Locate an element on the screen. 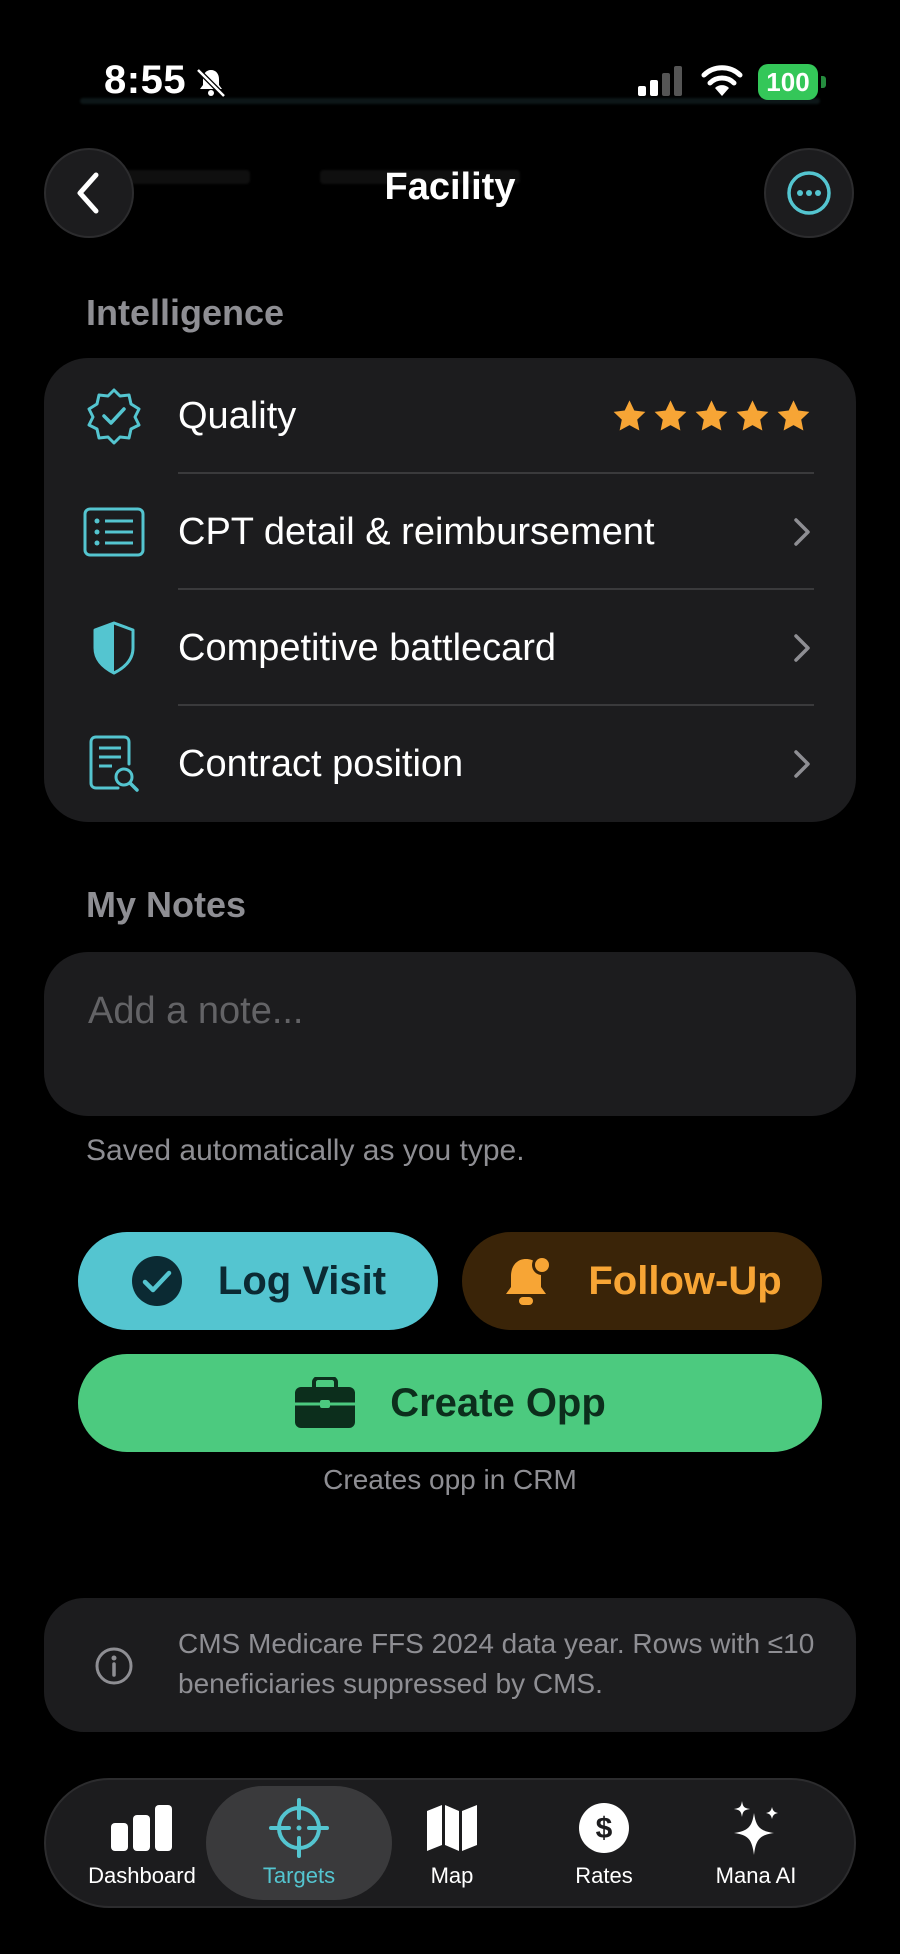 The height and width of the screenshot is (1954, 900). battery-level: 100 is located at coordinates (788, 82).